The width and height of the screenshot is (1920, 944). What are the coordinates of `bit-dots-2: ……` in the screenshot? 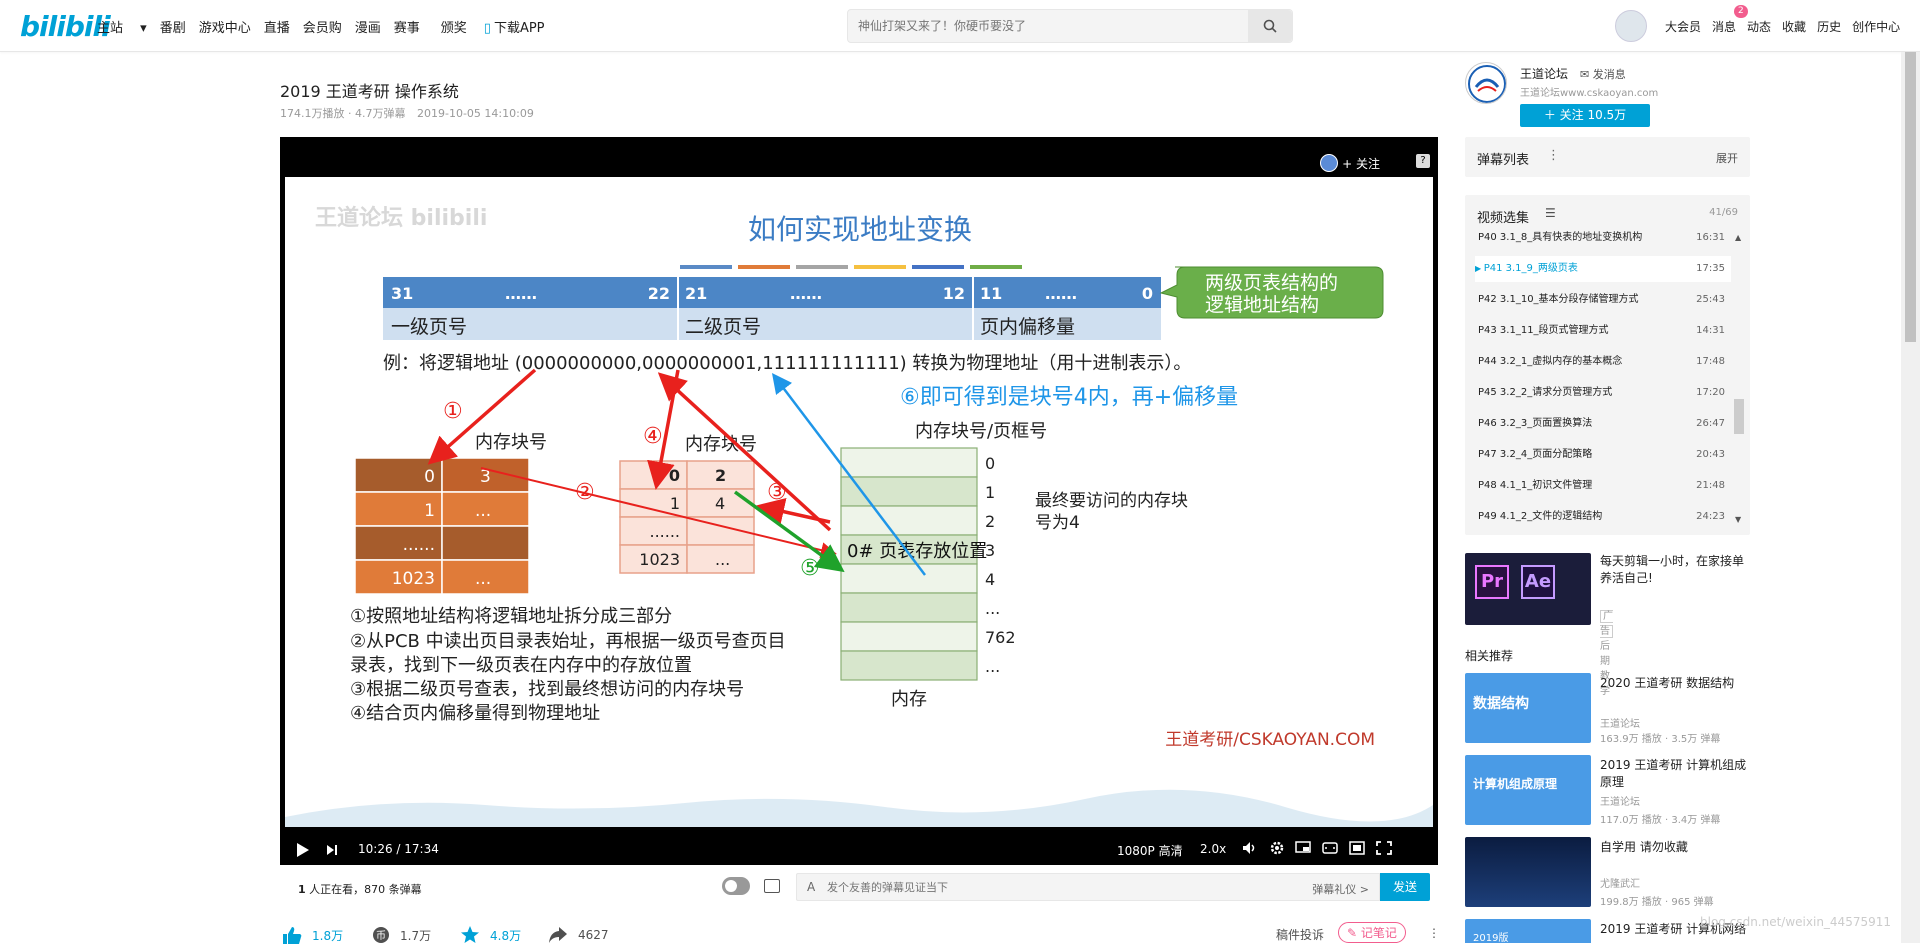 It's located at (806, 293).